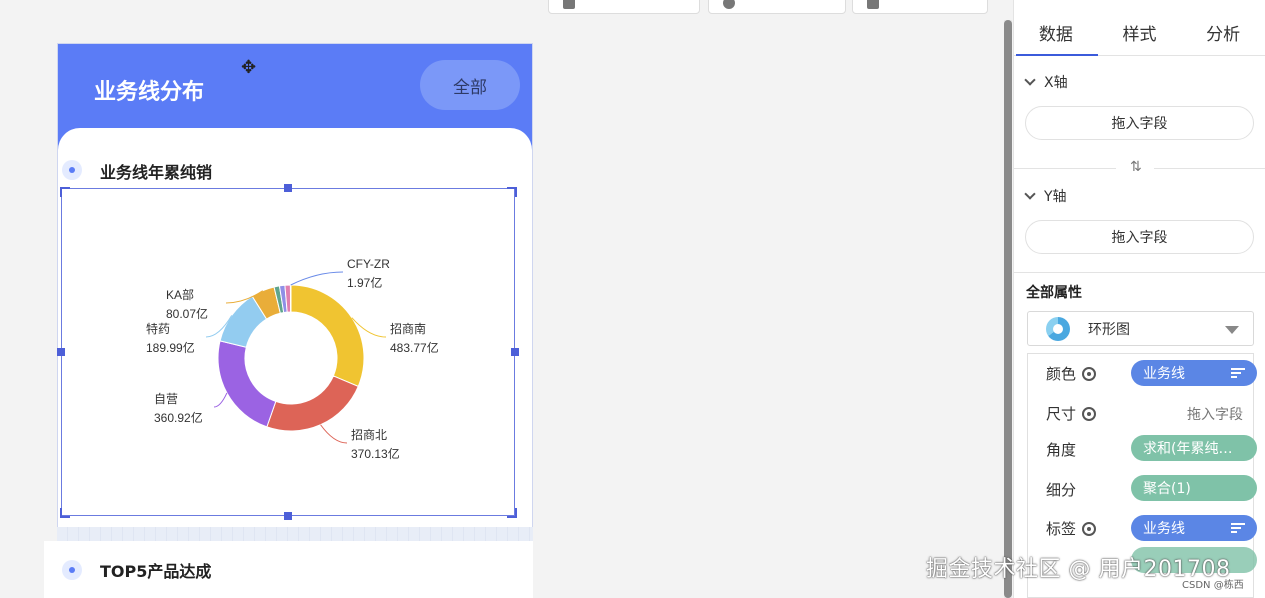 The image size is (1265, 598). I want to click on all-properties-label: 全部属性, so click(1054, 293).